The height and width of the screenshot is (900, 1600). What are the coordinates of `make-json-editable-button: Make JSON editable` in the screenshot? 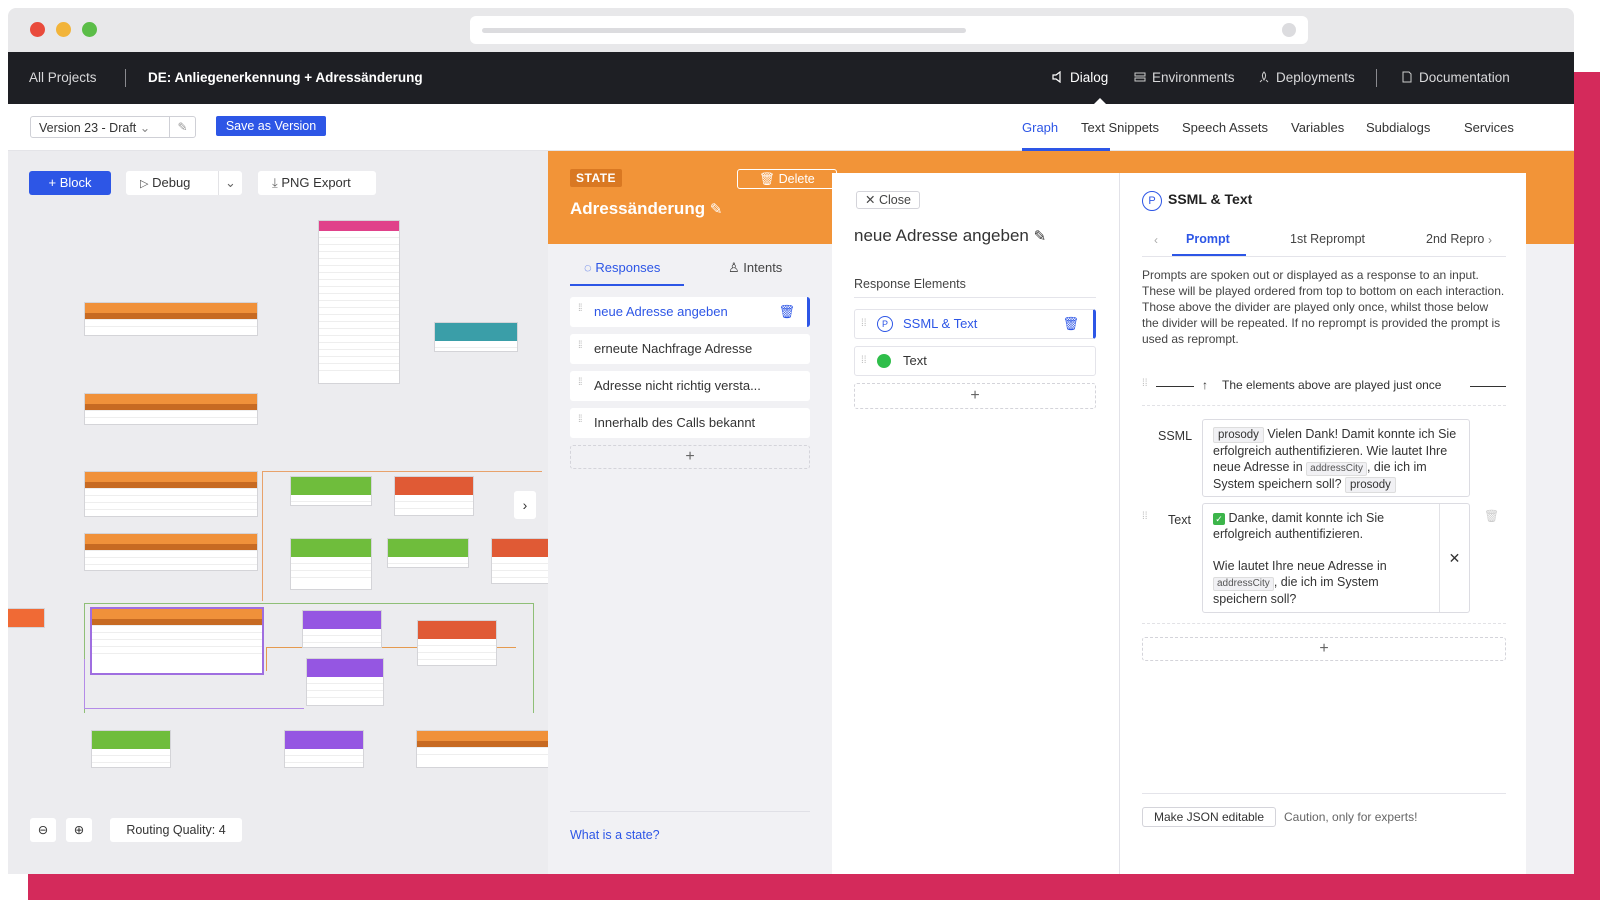 It's located at (1209, 817).